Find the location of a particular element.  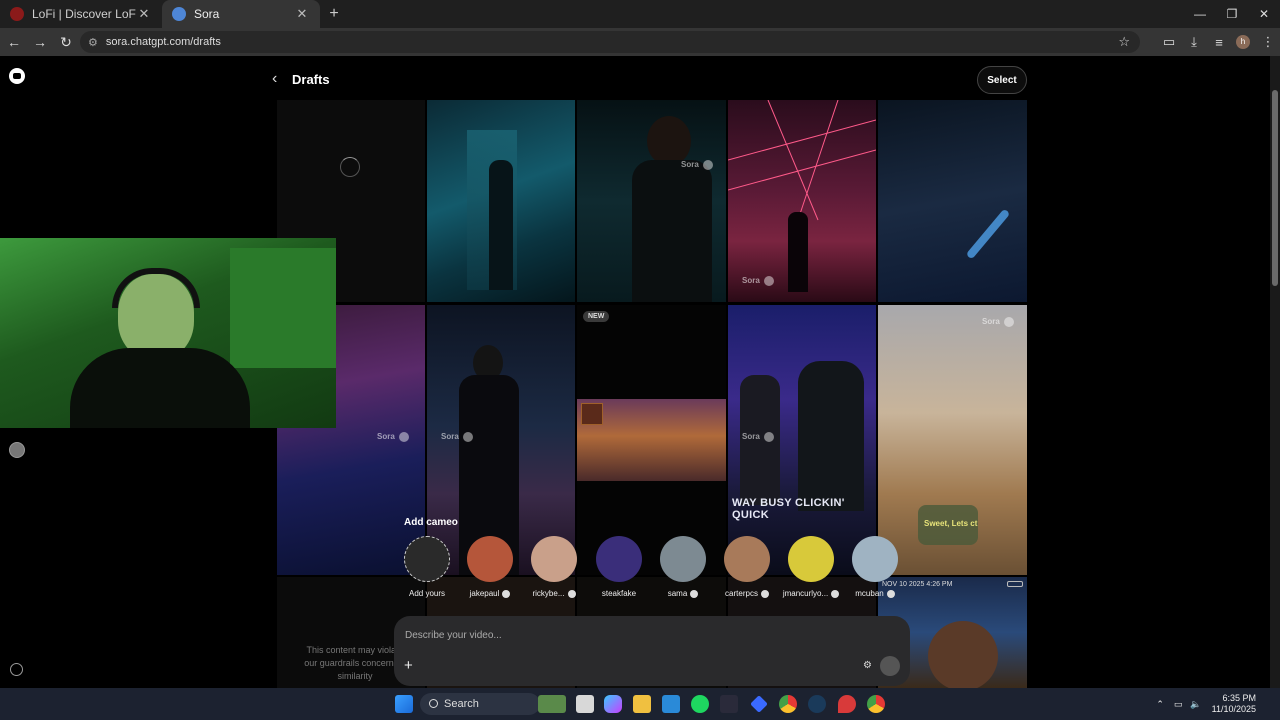

tile-caption: WAY BUSY CLICKIN' QUICK is located at coordinates (788, 509).